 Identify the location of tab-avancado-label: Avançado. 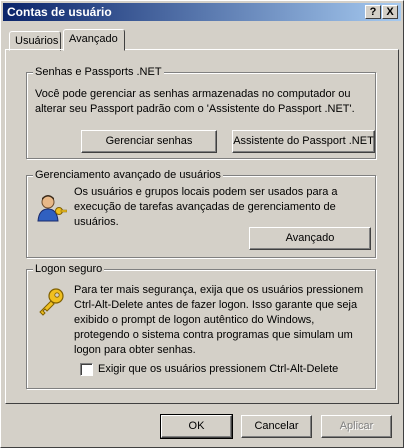
(93, 39).